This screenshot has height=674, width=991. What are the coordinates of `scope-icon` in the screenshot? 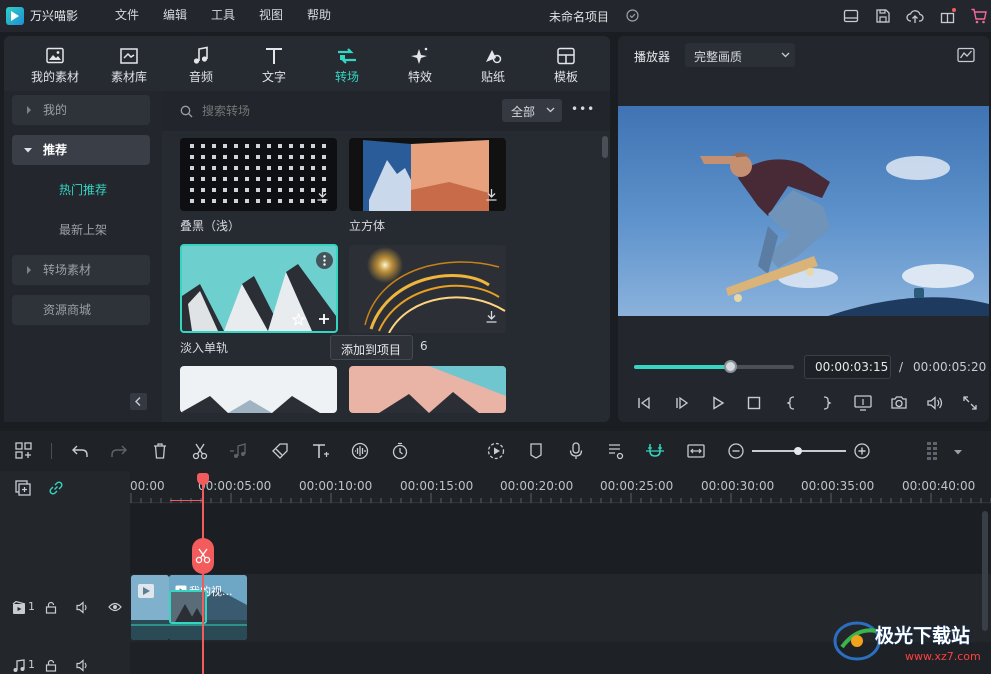 It's located at (966, 55).